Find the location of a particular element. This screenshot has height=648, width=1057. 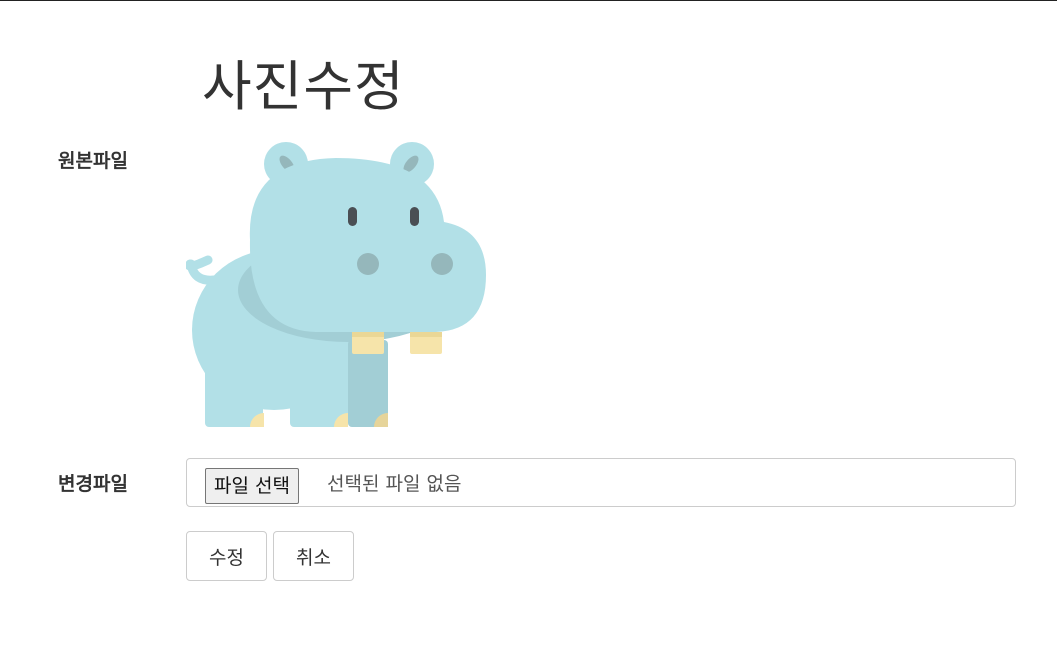

change-file-label: 변경파일 is located at coordinates (93, 484).